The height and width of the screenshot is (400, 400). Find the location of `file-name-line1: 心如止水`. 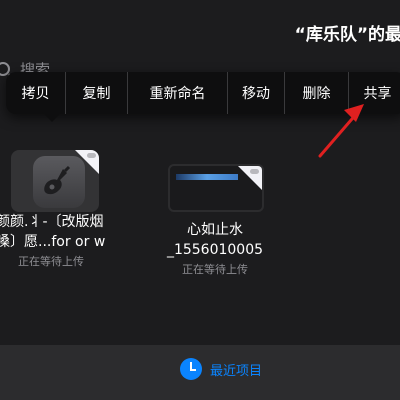

file-name-line1: 心如止水 is located at coordinates (215, 230).